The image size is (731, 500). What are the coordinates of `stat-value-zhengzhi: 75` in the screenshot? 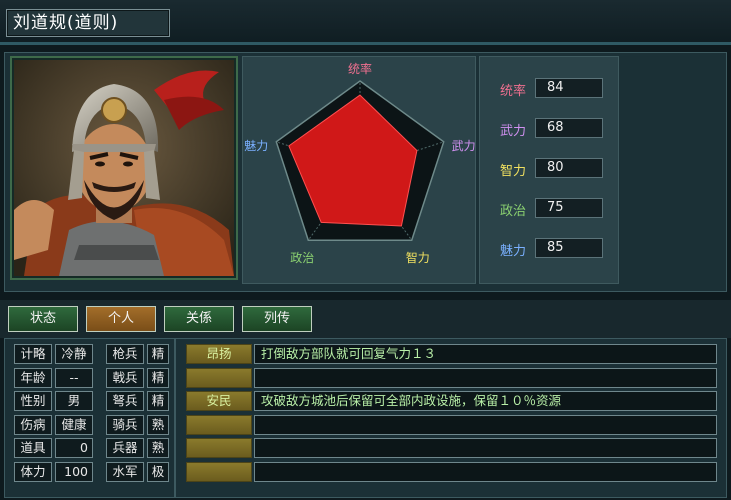 It's located at (569, 208).